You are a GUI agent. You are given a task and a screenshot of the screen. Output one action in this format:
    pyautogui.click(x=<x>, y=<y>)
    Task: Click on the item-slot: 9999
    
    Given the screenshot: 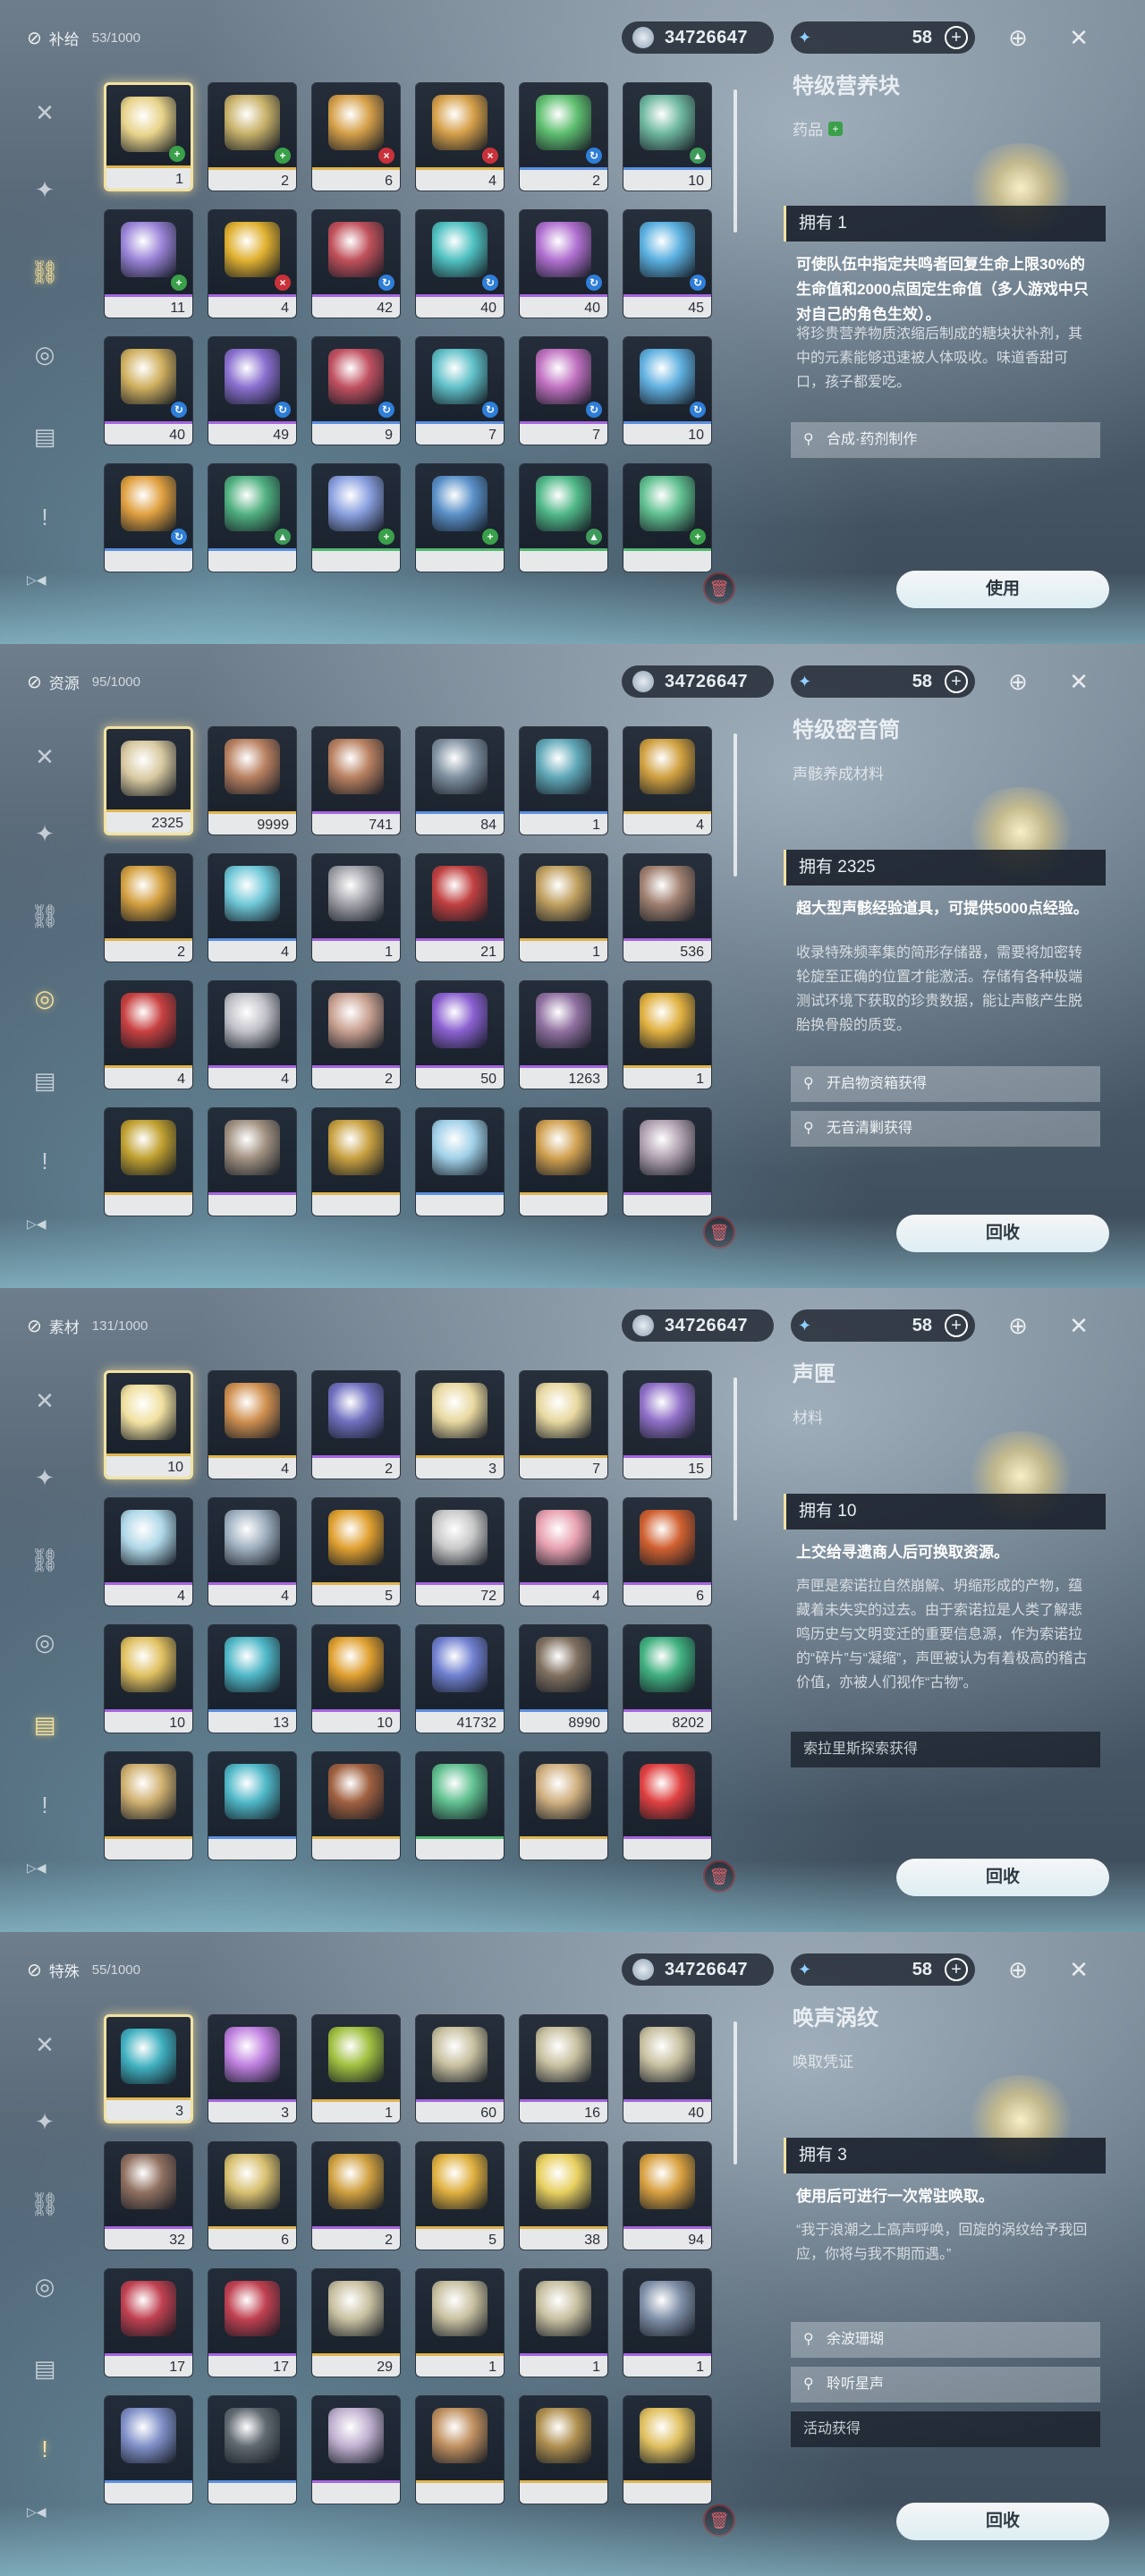 What is the action you would take?
    pyautogui.click(x=252, y=780)
    